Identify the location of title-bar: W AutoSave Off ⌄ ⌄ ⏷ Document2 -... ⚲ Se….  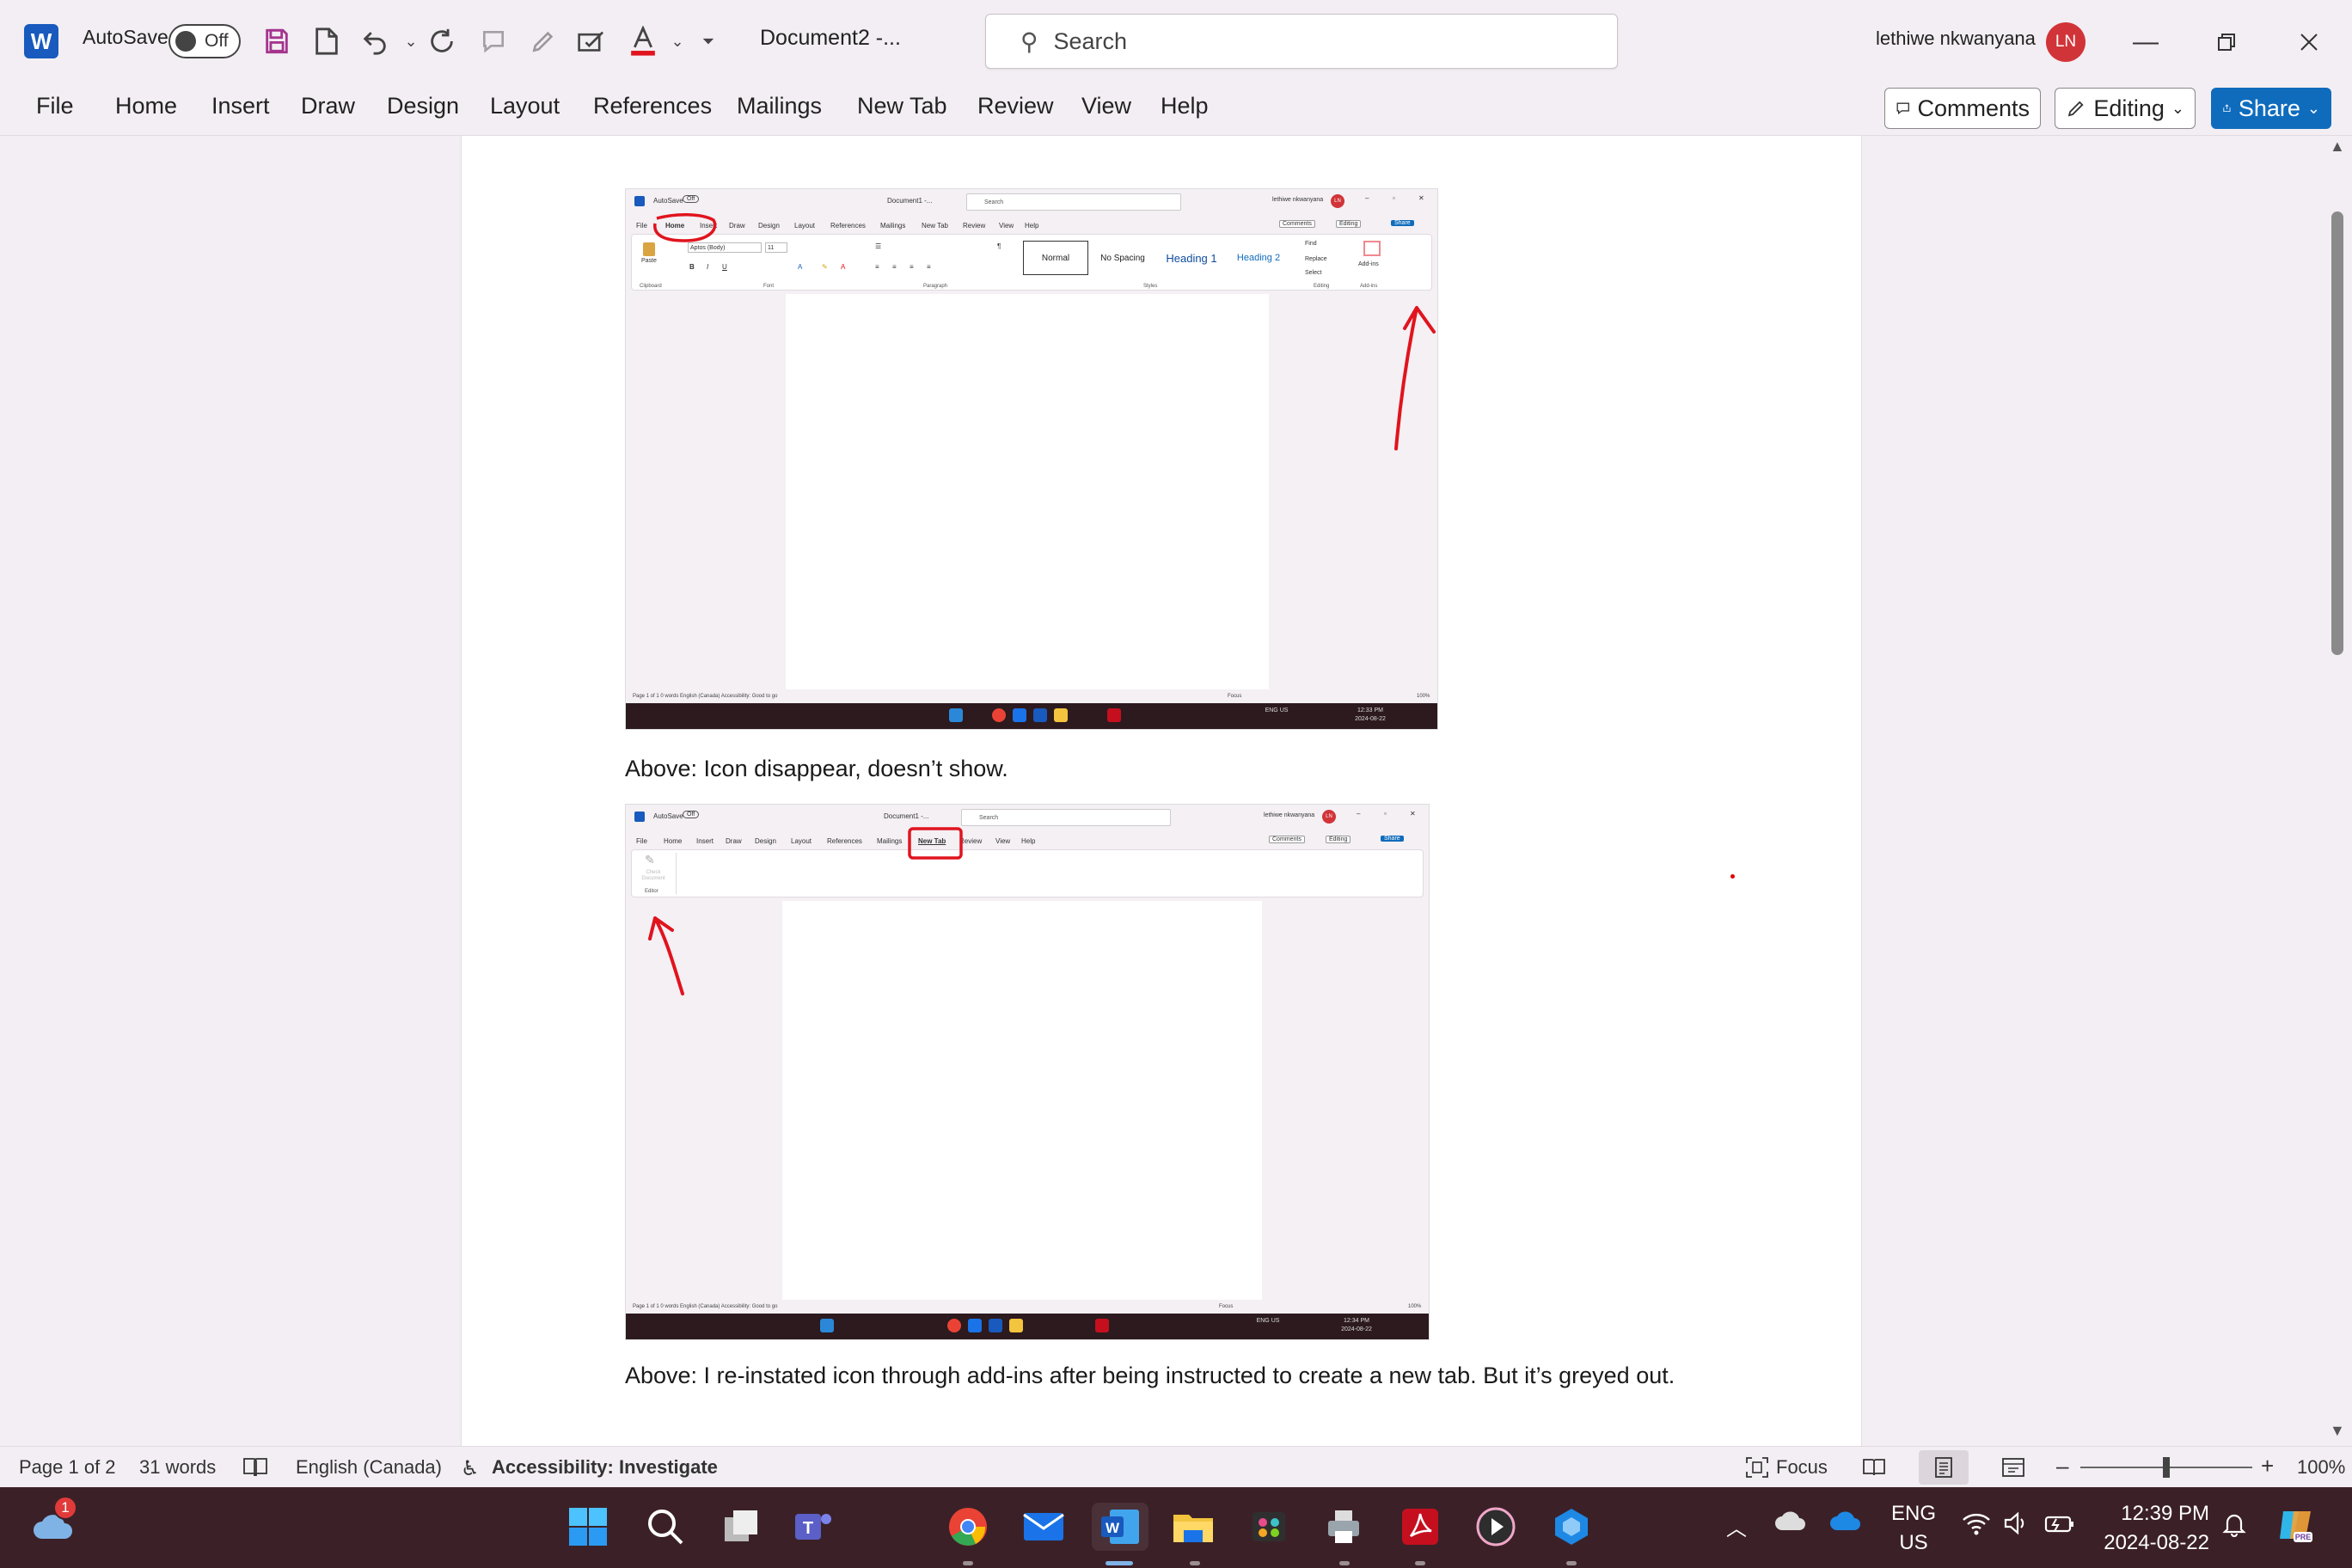
(1176, 42).